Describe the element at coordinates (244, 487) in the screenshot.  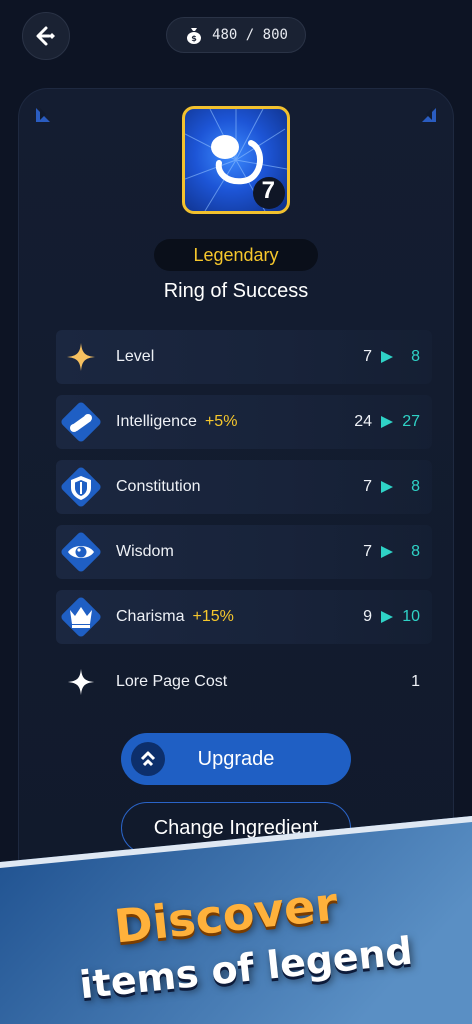
I see `stat-row-constitution: Constitution 7 8` at that location.